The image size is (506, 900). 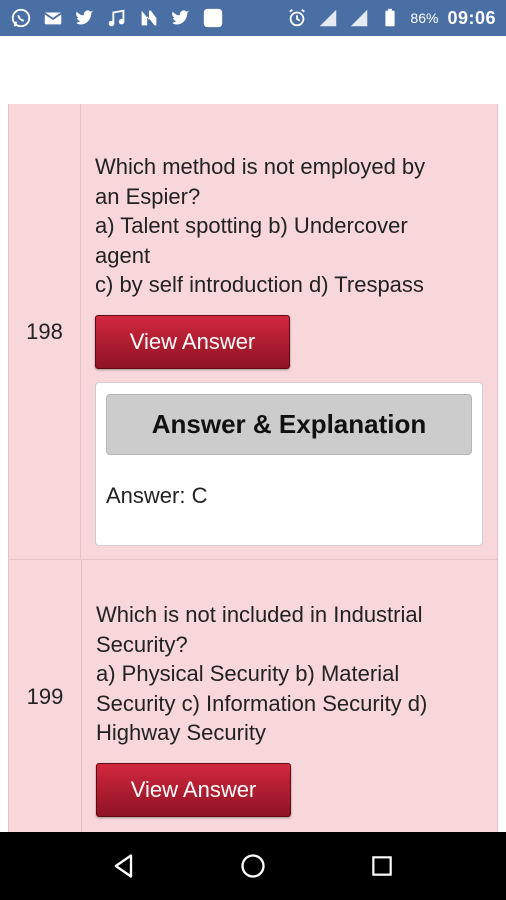 I want to click on recents-icon, so click(x=382, y=866).